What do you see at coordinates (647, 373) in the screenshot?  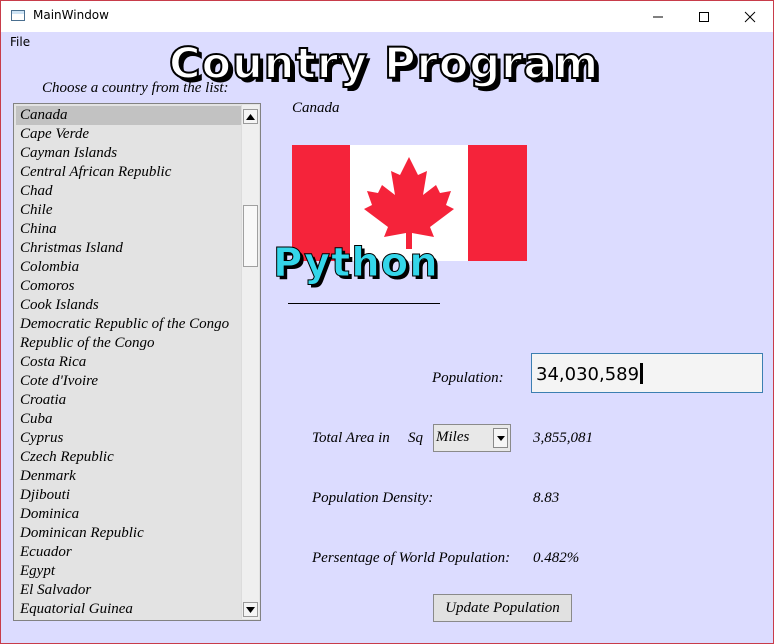 I see `population-input: 34,030,589` at bounding box center [647, 373].